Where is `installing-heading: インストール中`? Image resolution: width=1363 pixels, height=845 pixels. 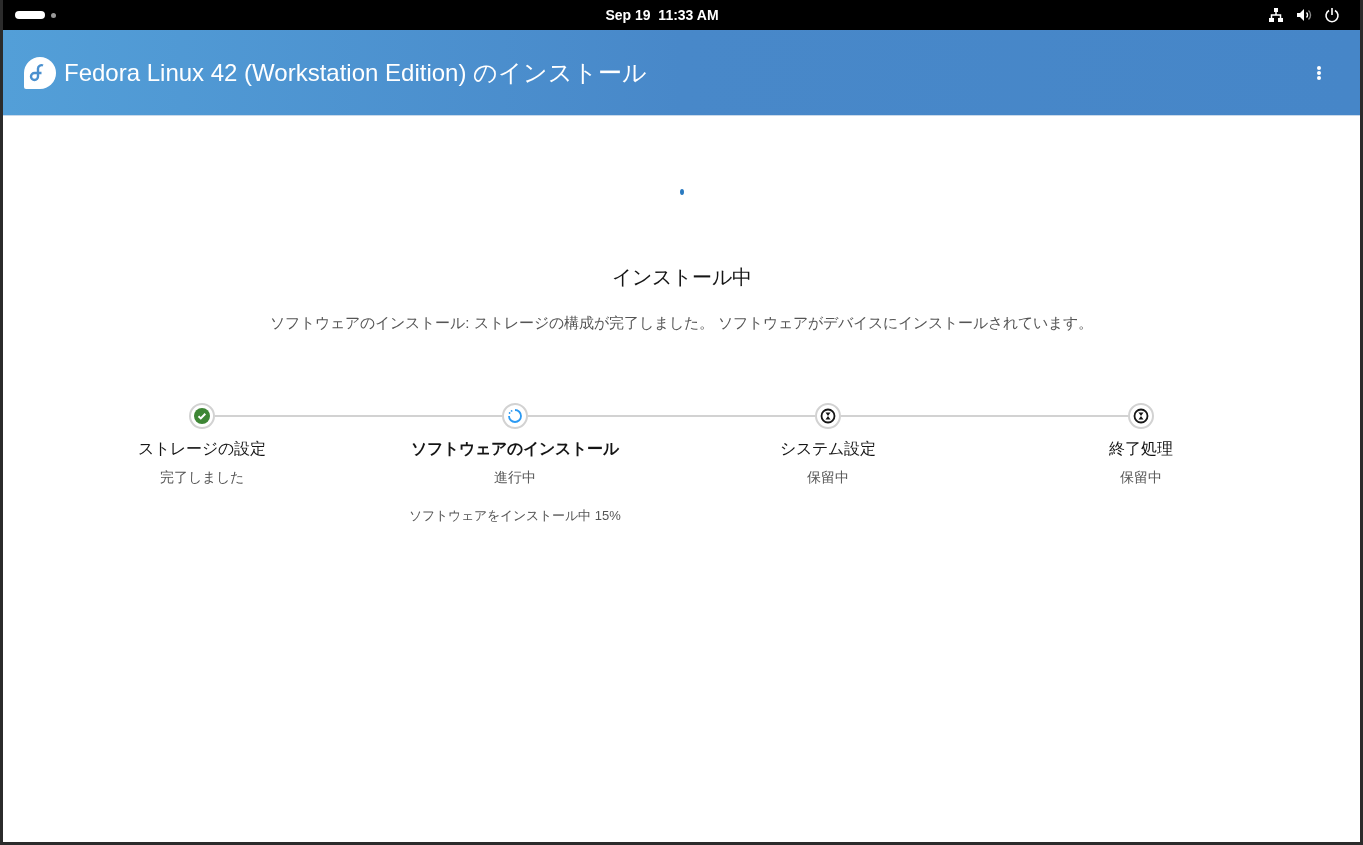
installing-heading: インストール中 is located at coordinates (681, 277).